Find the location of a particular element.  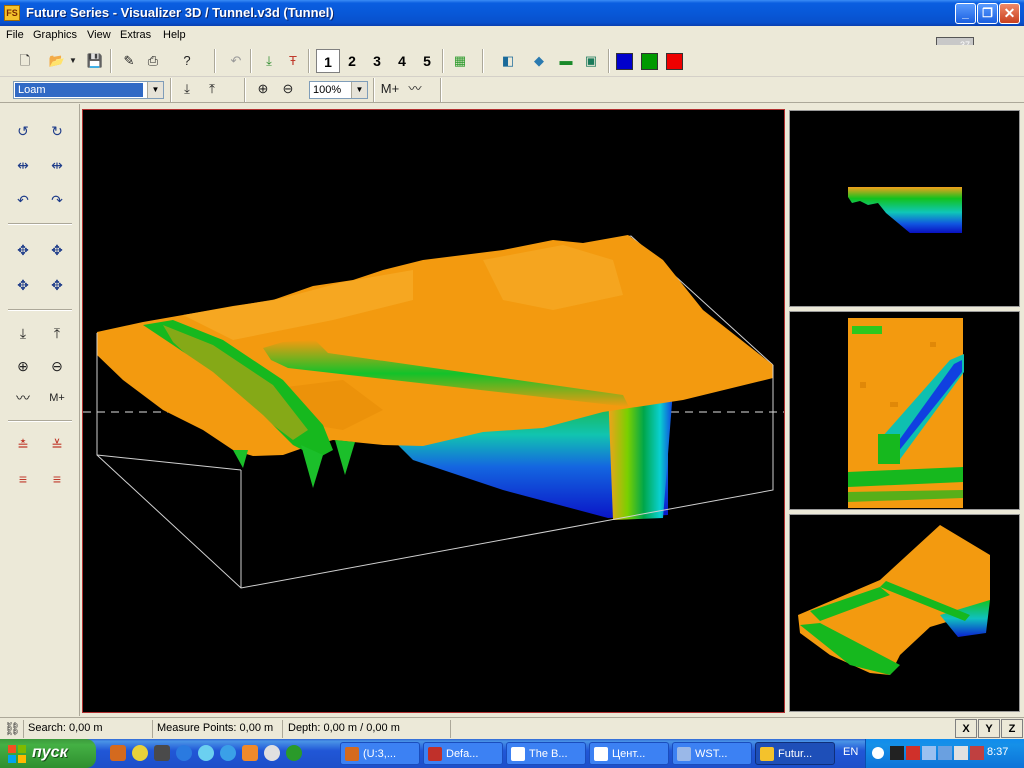

menu-graphics: Graphics is located at coordinates (55, 35).